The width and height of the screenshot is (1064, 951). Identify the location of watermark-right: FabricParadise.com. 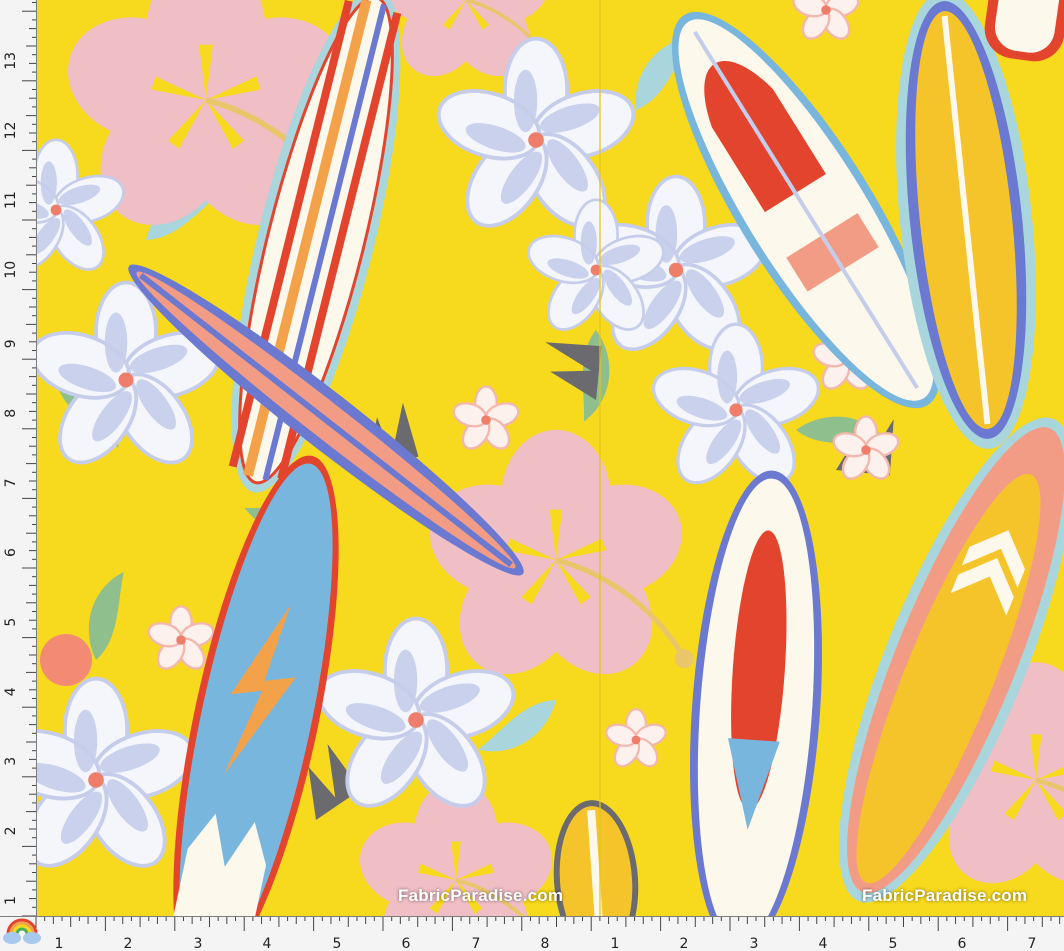
(945, 895).